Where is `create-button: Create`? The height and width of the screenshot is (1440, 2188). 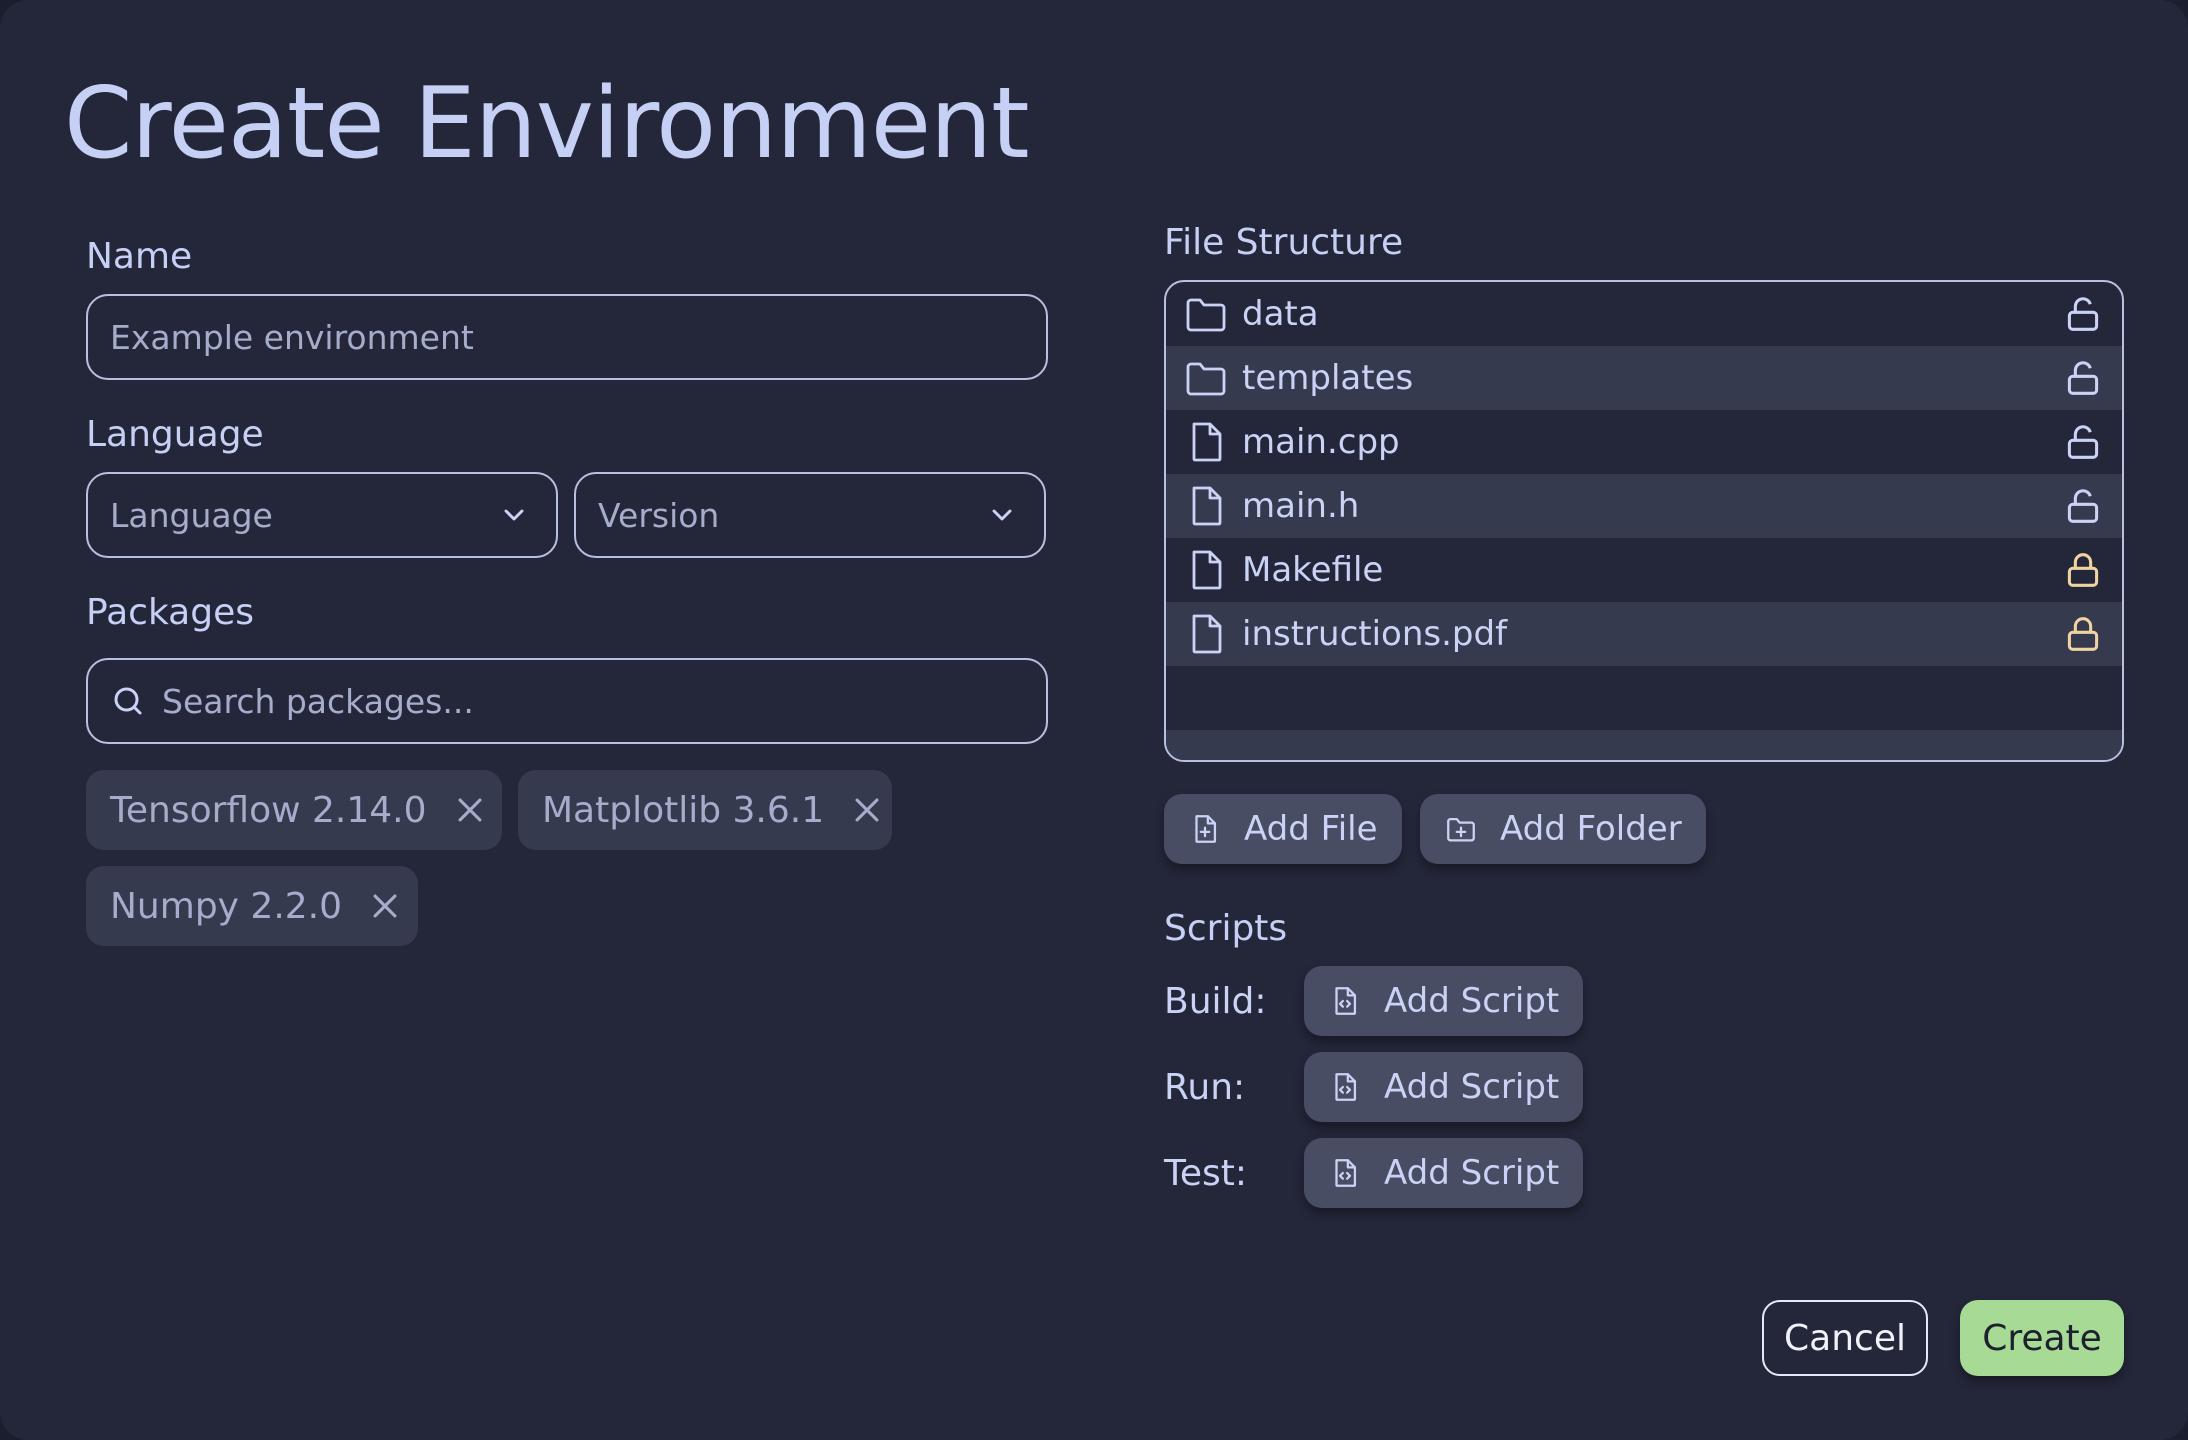 create-button: Create is located at coordinates (2042, 1338).